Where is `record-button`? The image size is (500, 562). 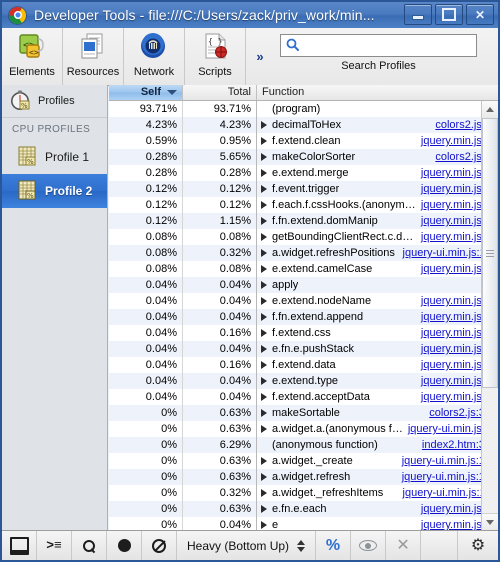
record-button is located at coordinates (124, 545).